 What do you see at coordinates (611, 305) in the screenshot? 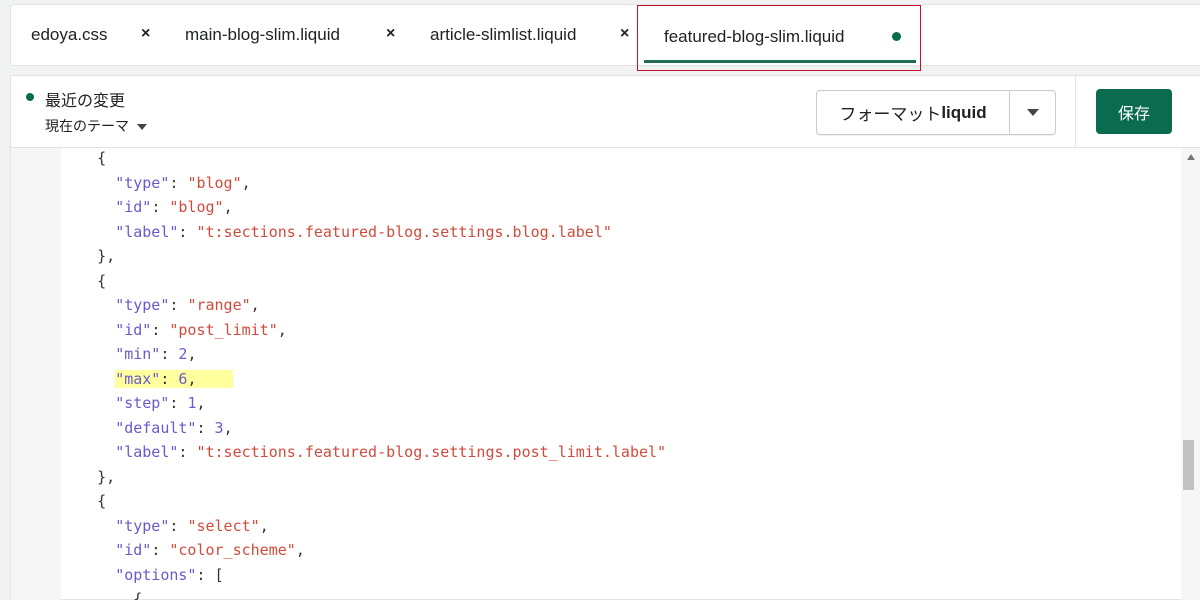
I see `code-line: 134 "type": "range",` at bounding box center [611, 305].